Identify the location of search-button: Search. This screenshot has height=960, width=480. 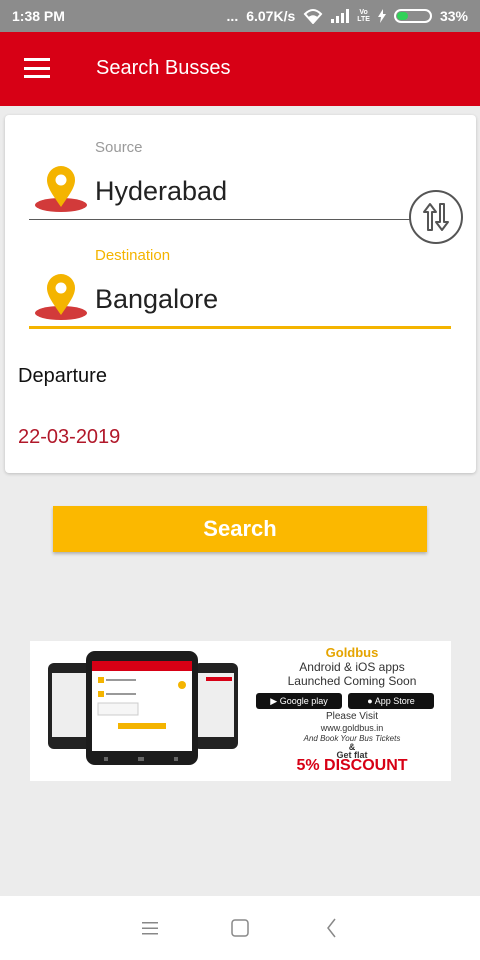
(240, 529).